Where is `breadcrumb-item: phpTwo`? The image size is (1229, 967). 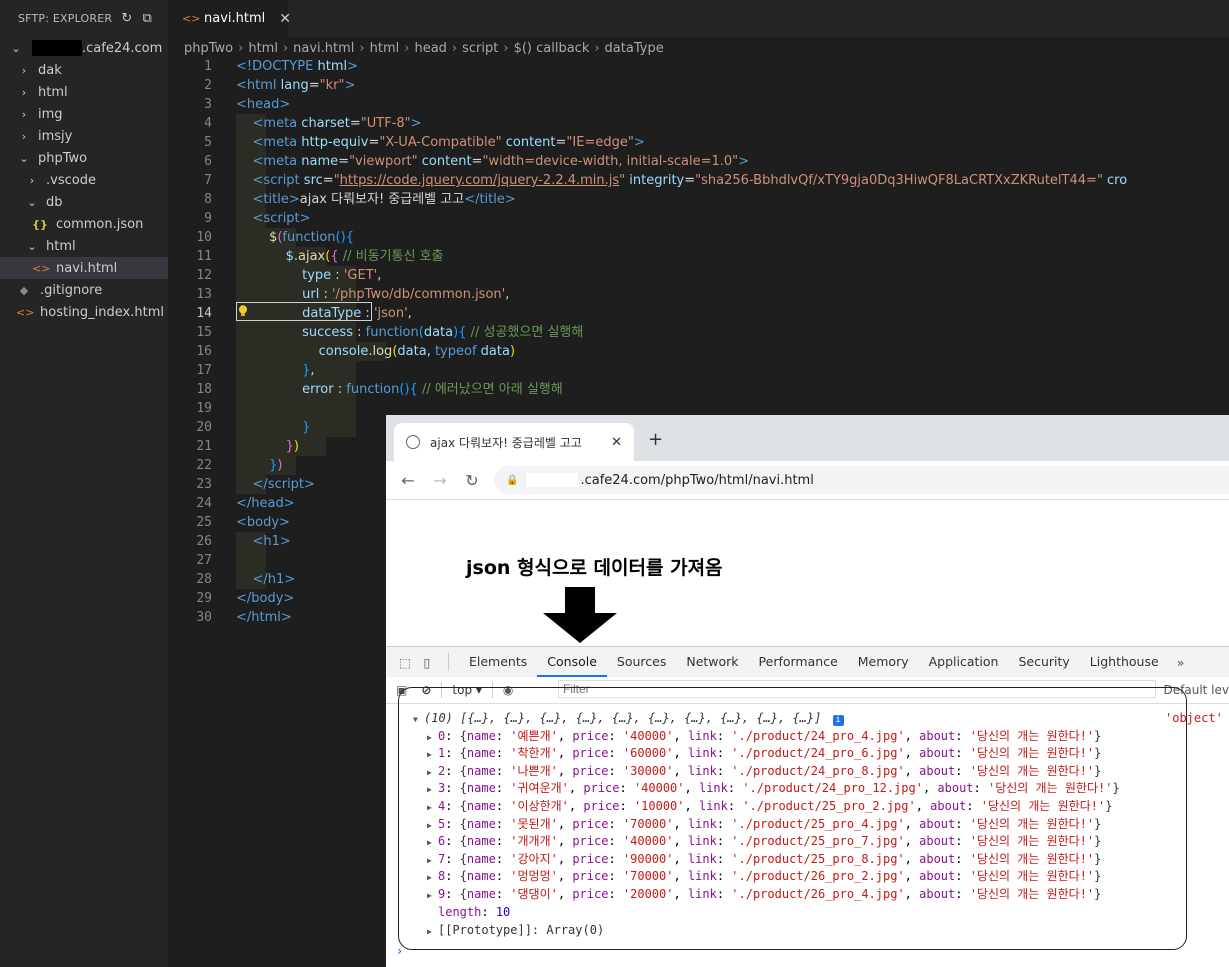 breadcrumb-item: phpTwo is located at coordinates (208, 48).